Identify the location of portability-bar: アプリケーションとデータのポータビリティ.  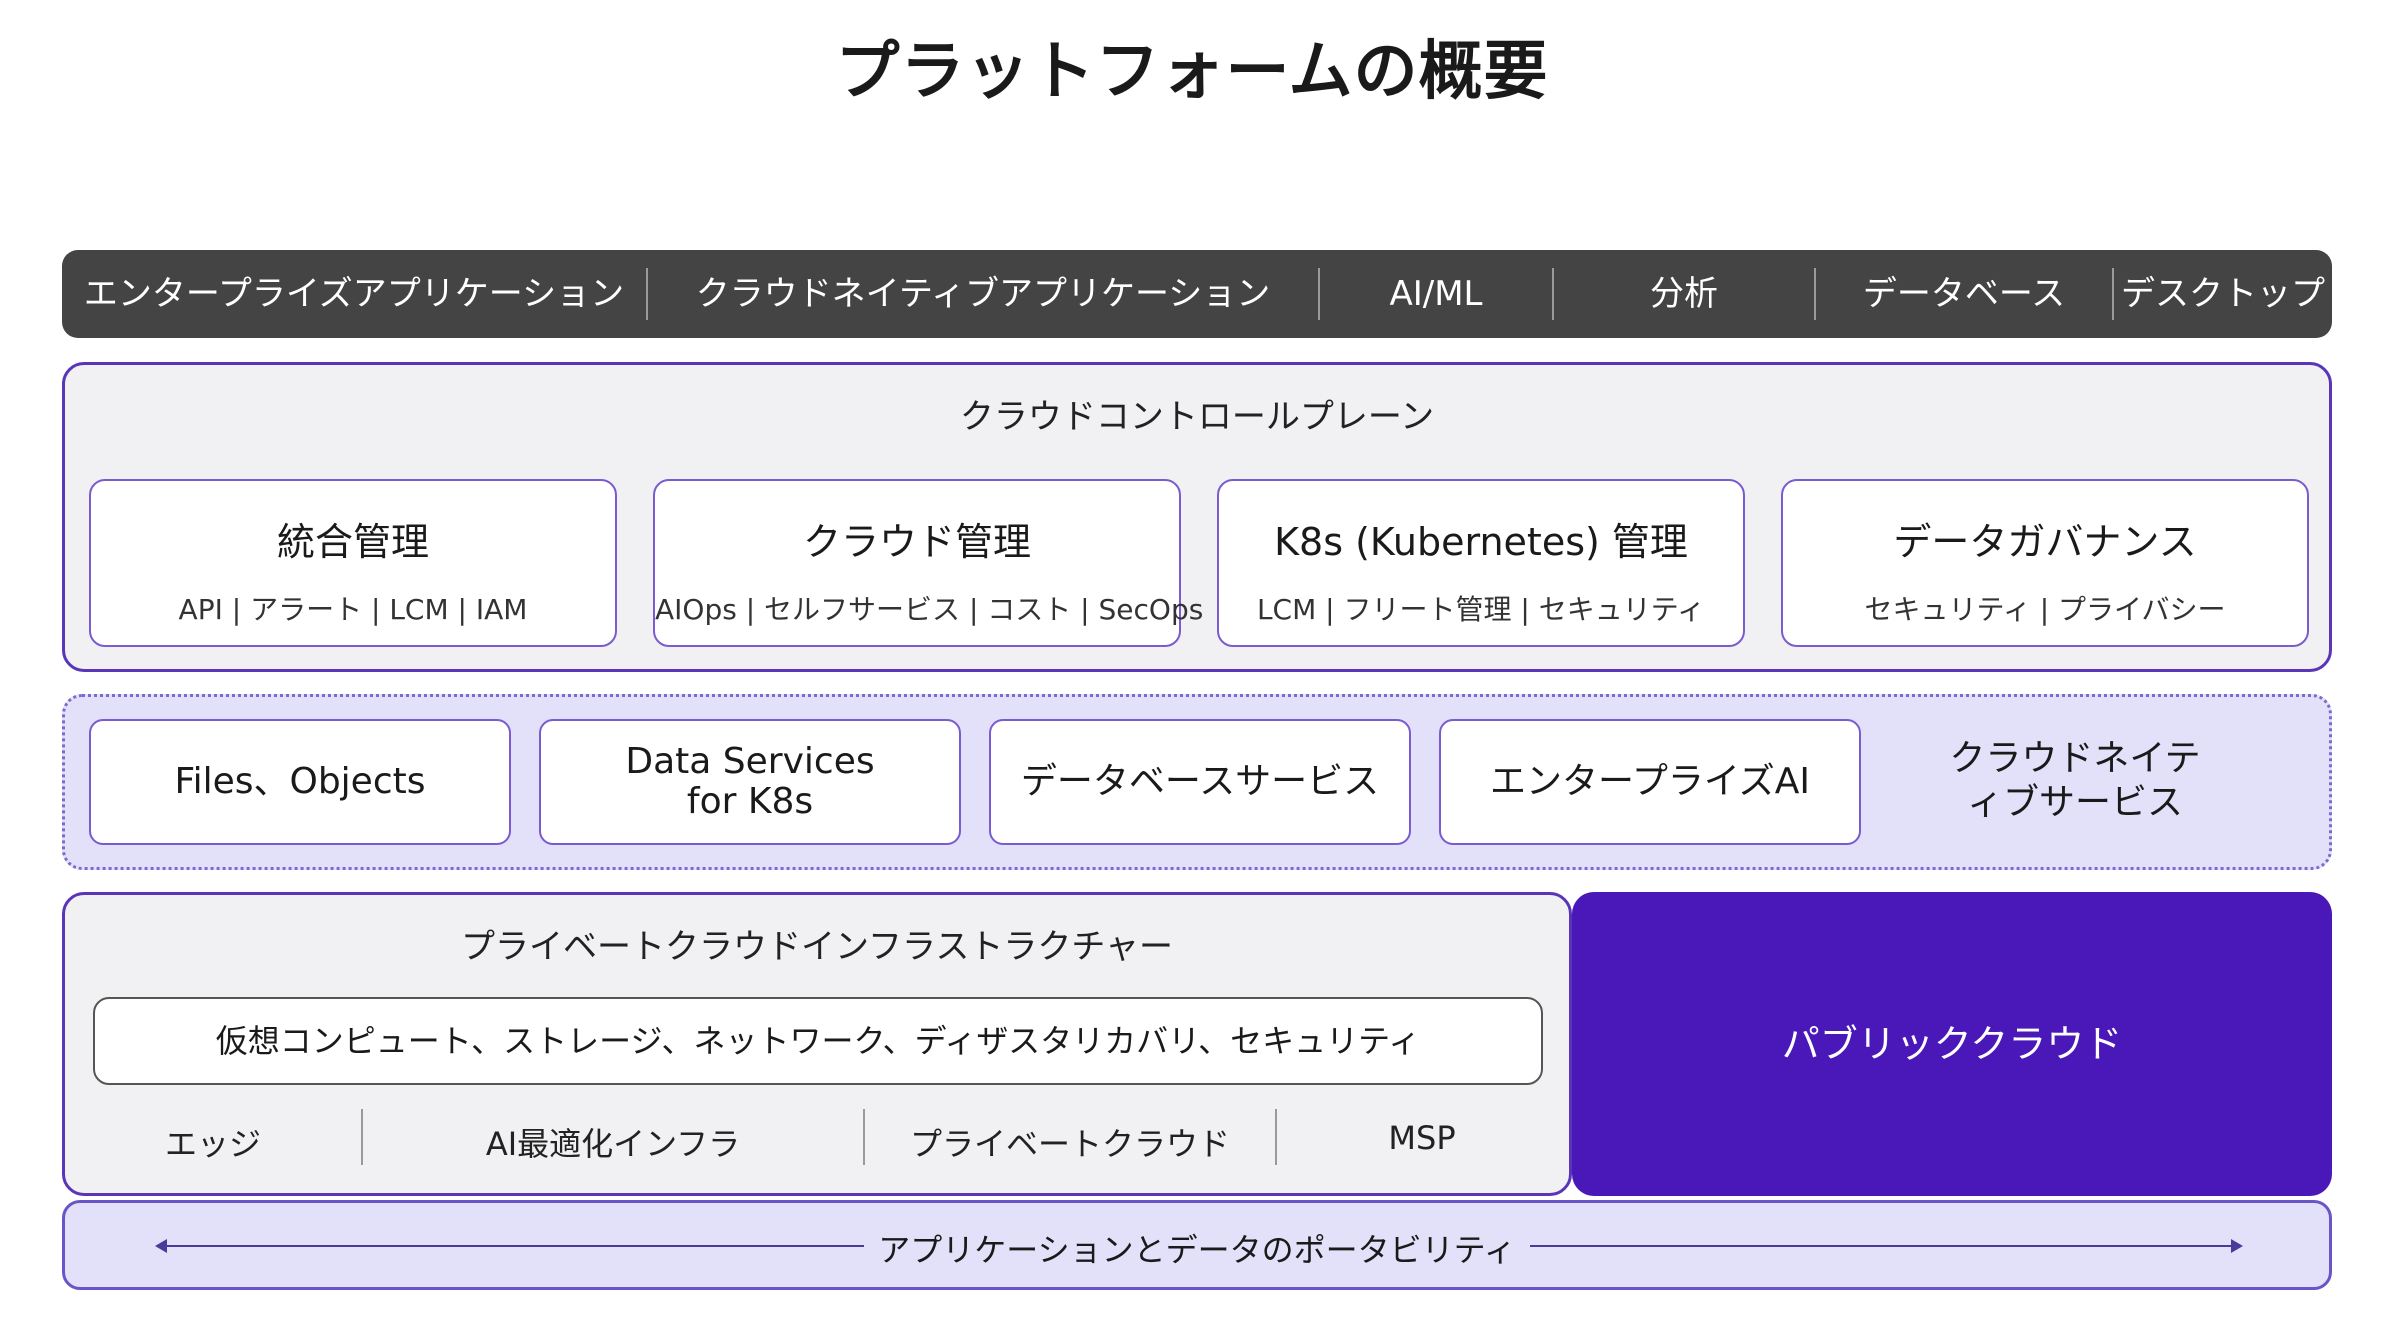
(1197, 1245).